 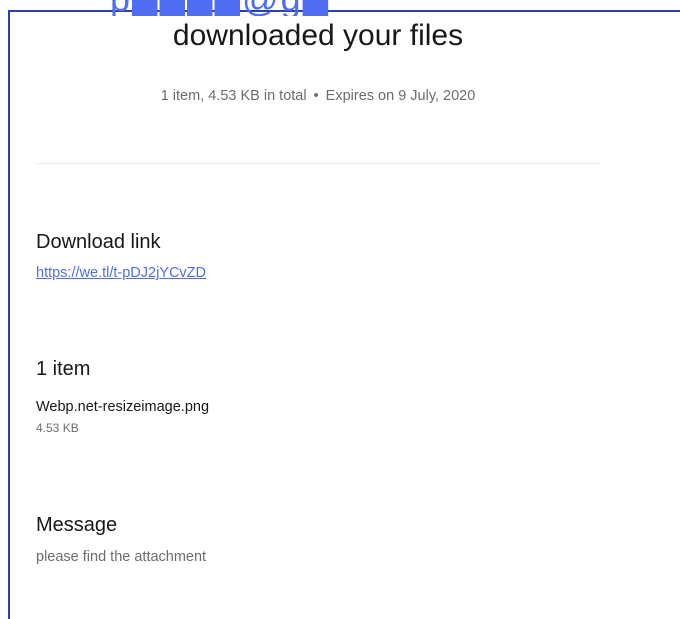 What do you see at coordinates (123, 407) in the screenshot?
I see `file-name: Webp.net-resizeimage.png` at bounding box center [123, 407].